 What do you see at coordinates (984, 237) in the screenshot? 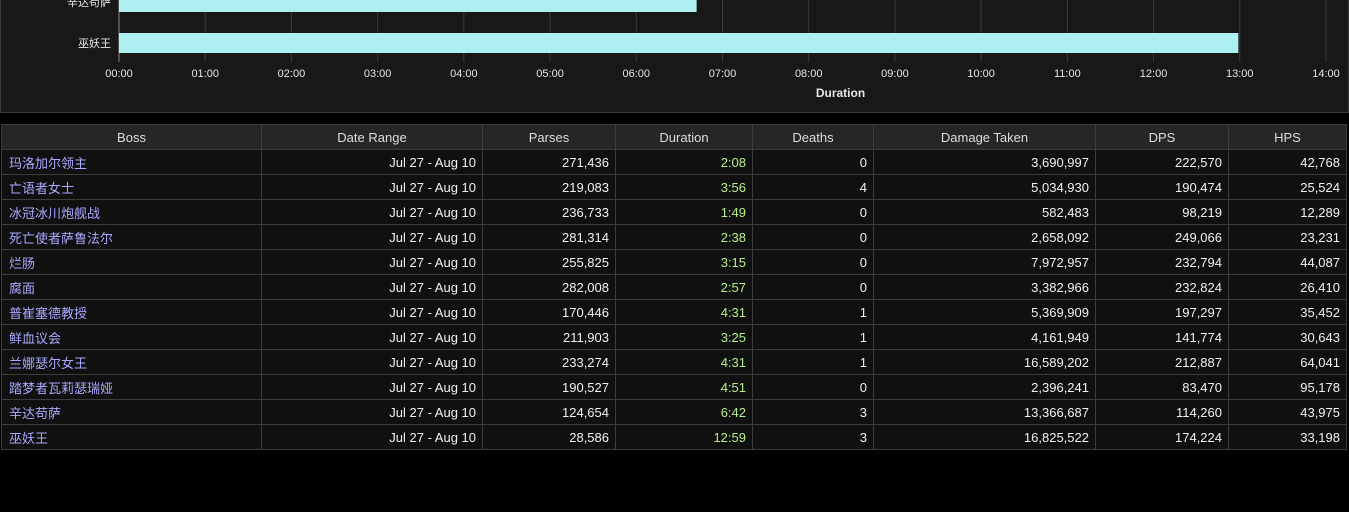
I see `damage-taken-cell: 2,658,092` at bounding box center [984, 237].